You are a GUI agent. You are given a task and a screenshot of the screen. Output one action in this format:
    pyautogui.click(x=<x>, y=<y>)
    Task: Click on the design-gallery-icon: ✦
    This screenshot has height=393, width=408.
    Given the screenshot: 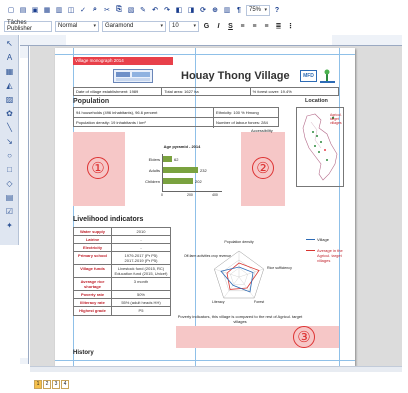 What is the action you would take?
    pyautogui.click(x=9, y=225)
    